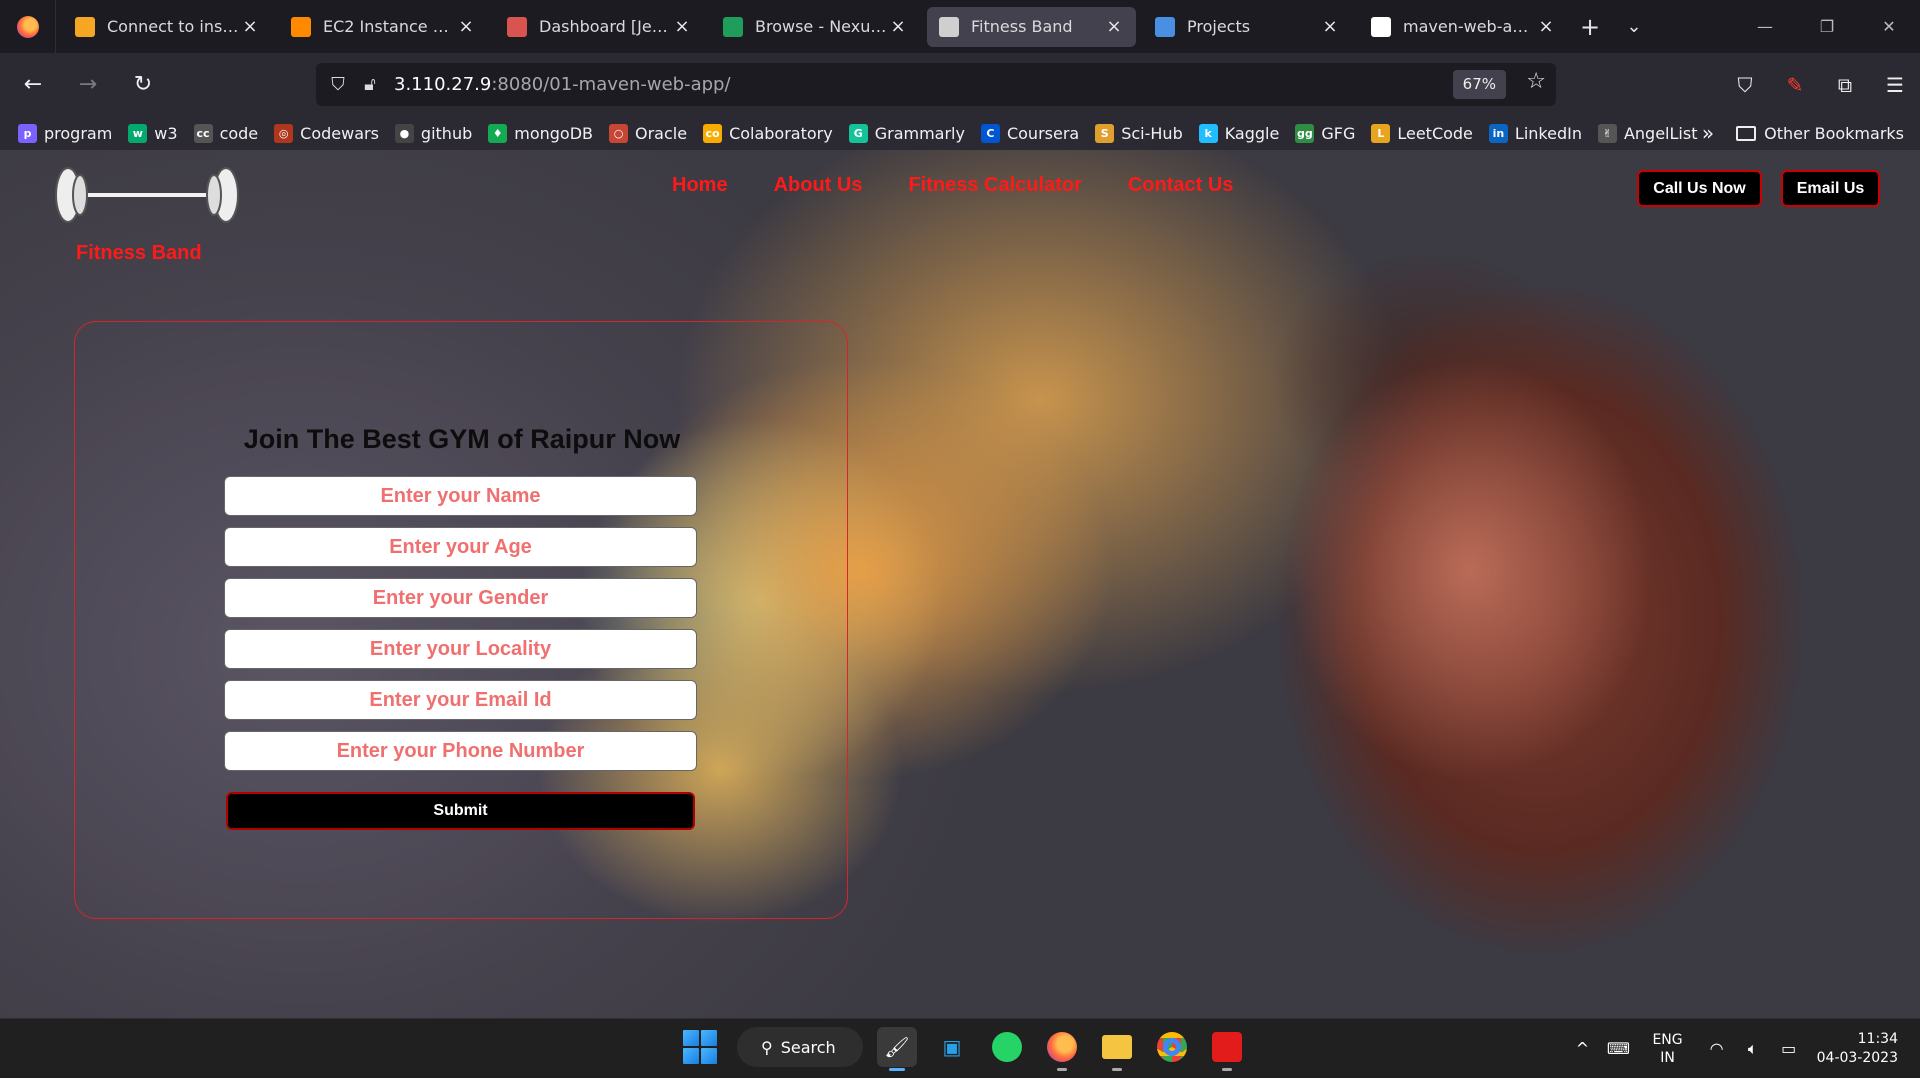 The image size is (1920, 1078). I want to click on nav-about-link: About Us, so click(818, 185).